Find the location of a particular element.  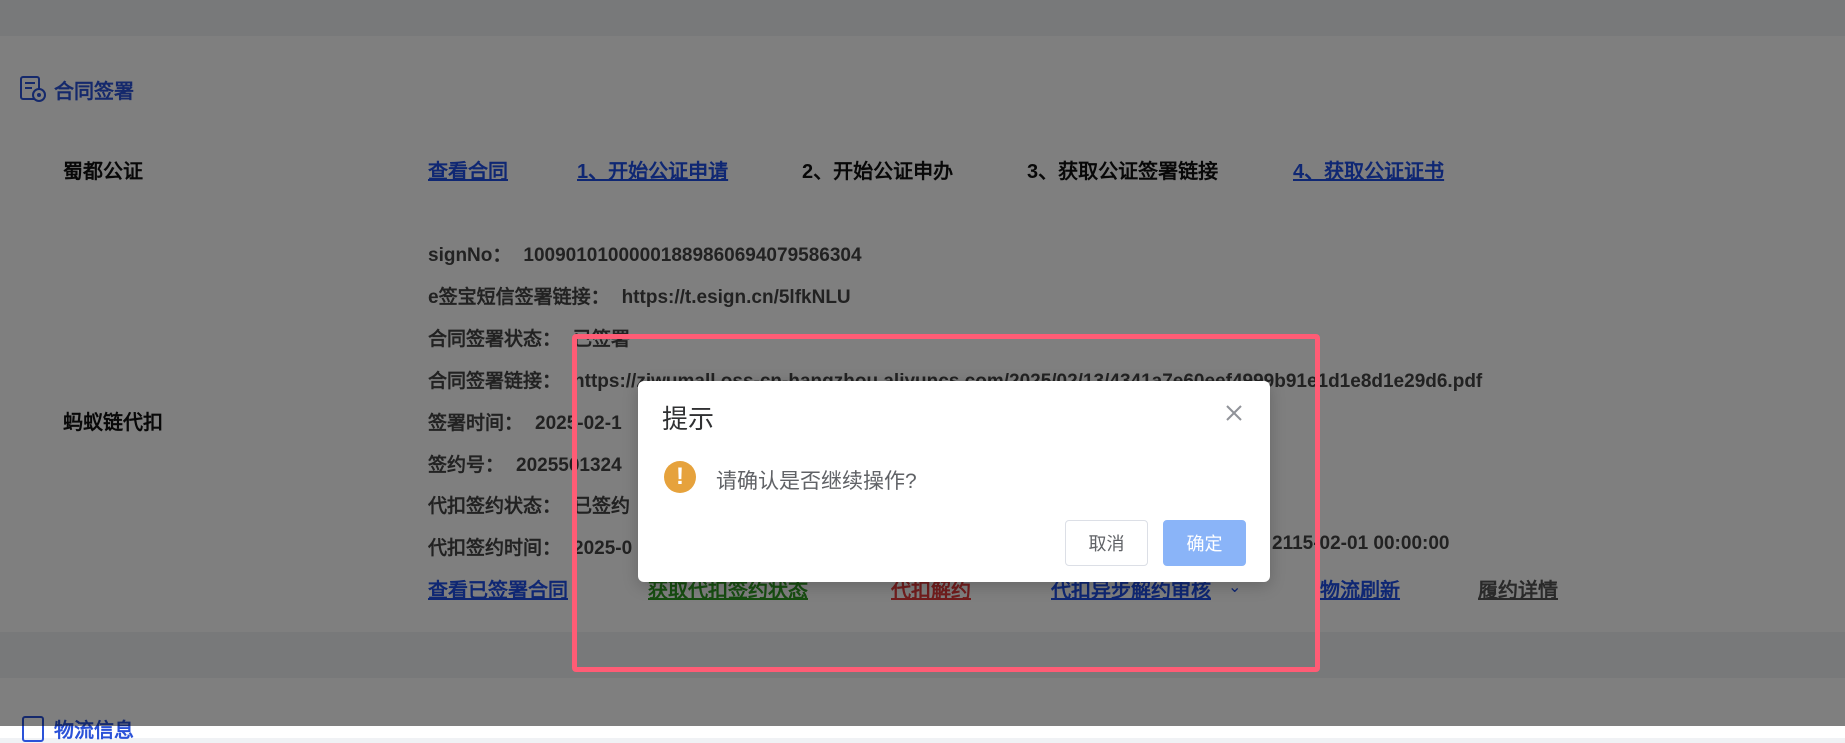

dialog-title: 提示 is located at coordinates (688, 419).